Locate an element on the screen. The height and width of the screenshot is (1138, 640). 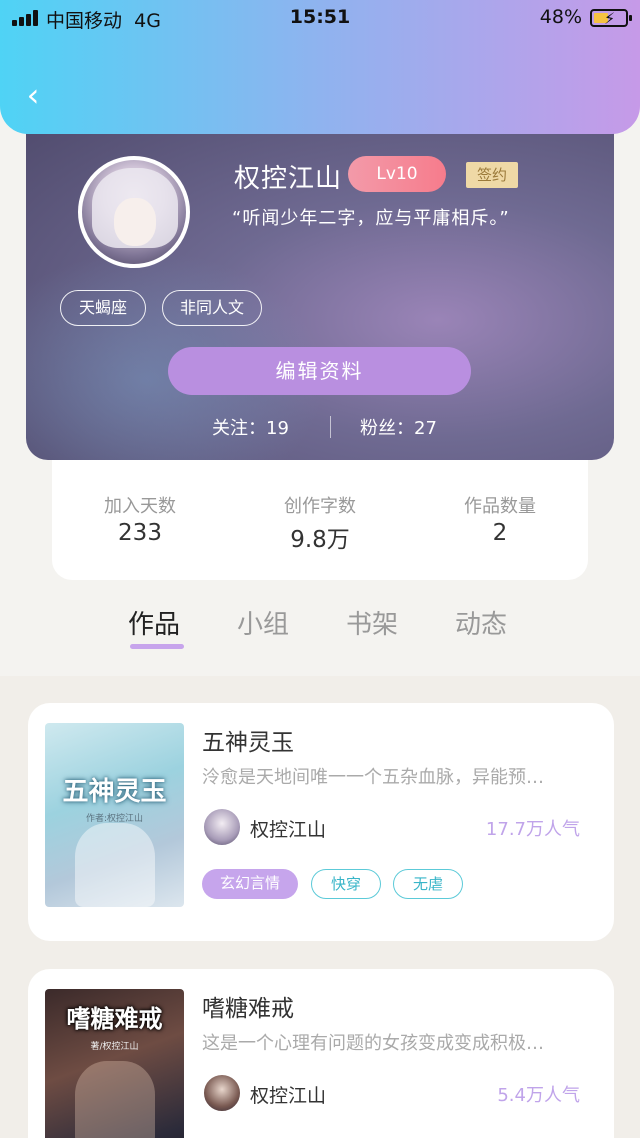
battery-icon: ⚡ is located at coordinates (611, 18).